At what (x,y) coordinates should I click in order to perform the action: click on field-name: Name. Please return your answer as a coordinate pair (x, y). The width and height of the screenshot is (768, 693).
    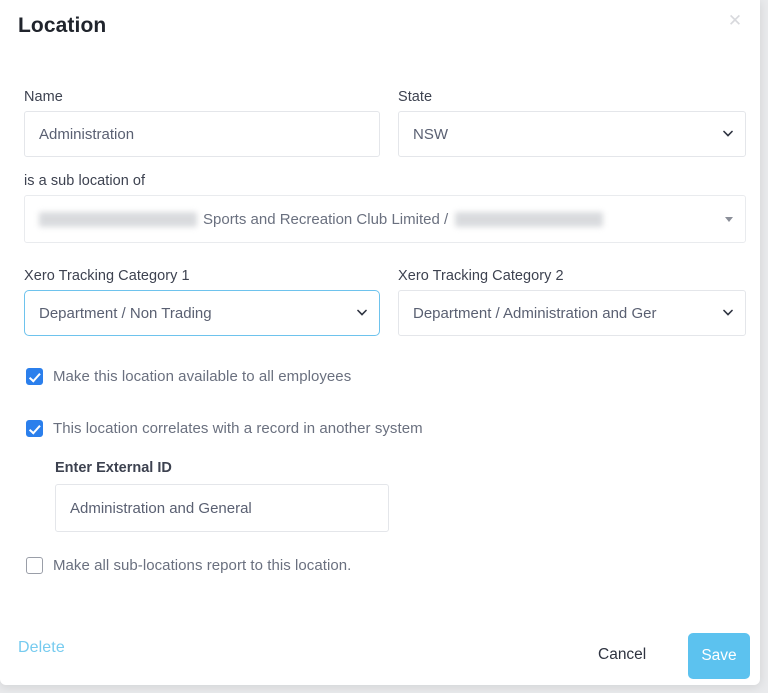
    Looking at the image, I should click on (202, 123).